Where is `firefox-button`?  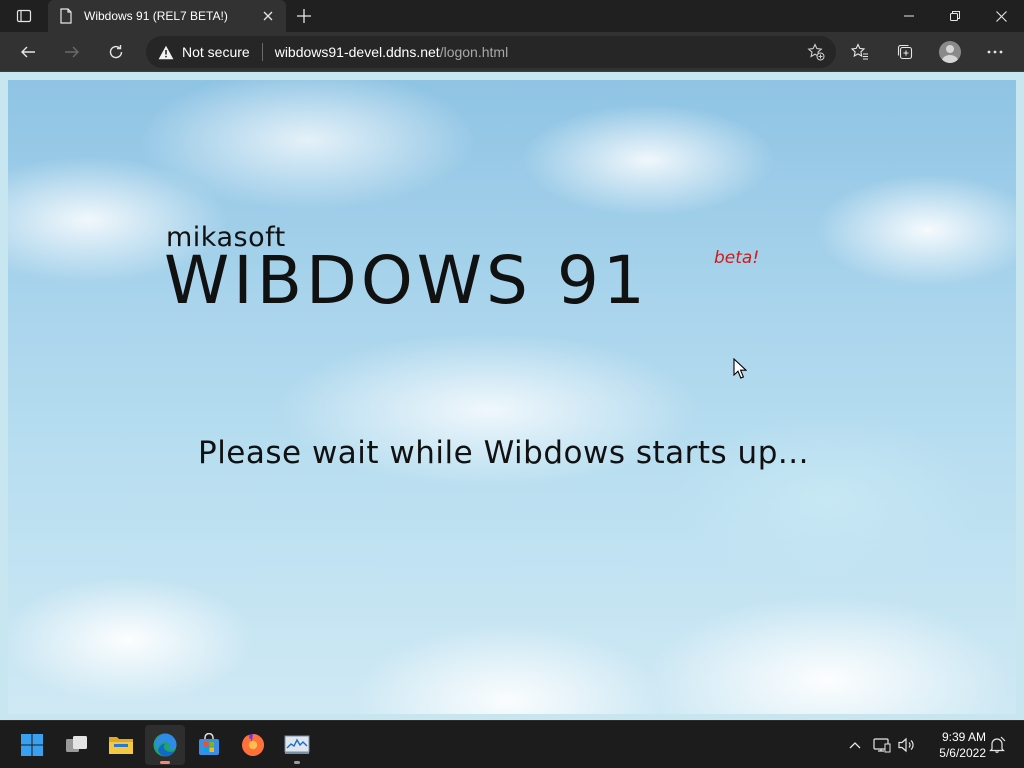 firefox-button is located at coordinates (253, 745).